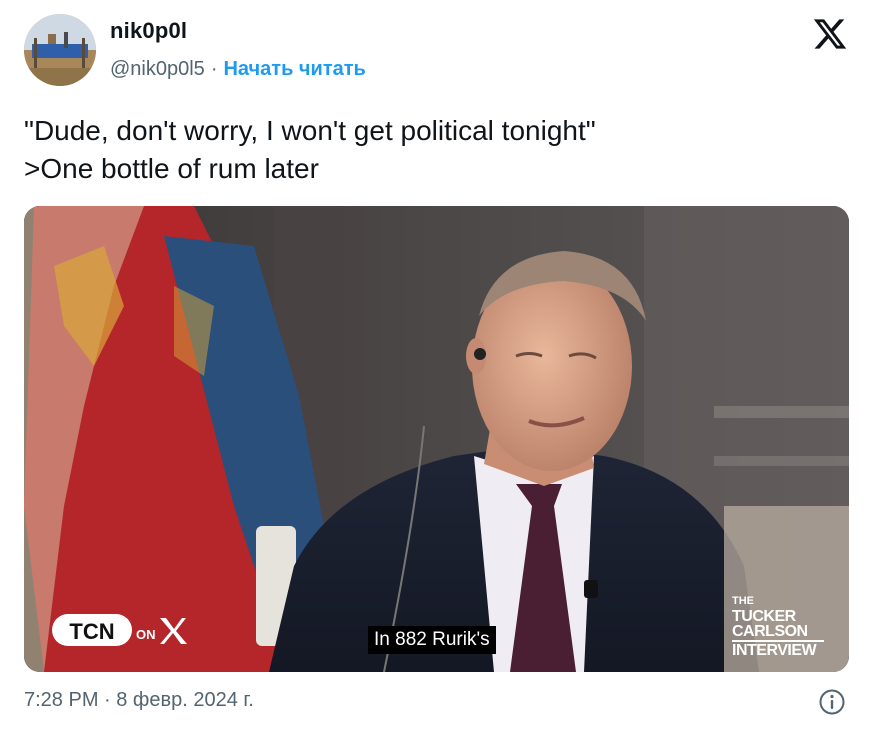  I want to click on tcn-on-x-logo: TCN ON, so click(122, 630).